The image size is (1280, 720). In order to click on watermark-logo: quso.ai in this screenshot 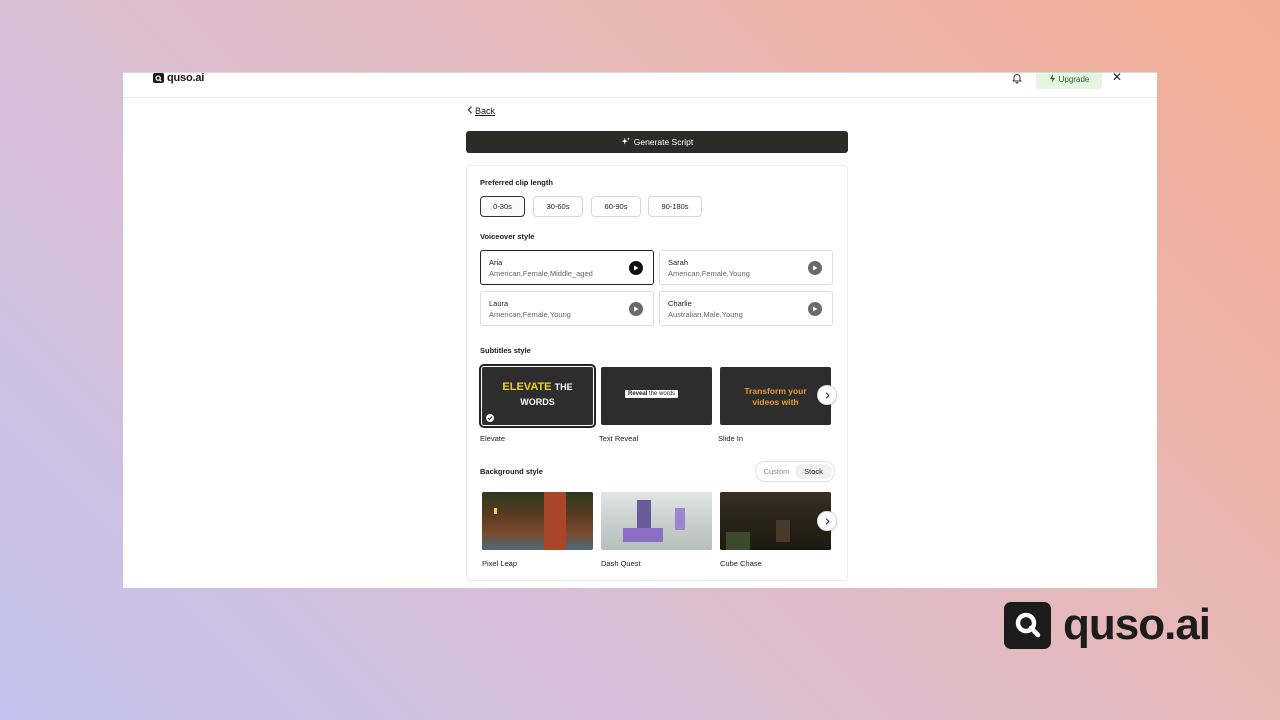, I will do `click(1107, 625)`.